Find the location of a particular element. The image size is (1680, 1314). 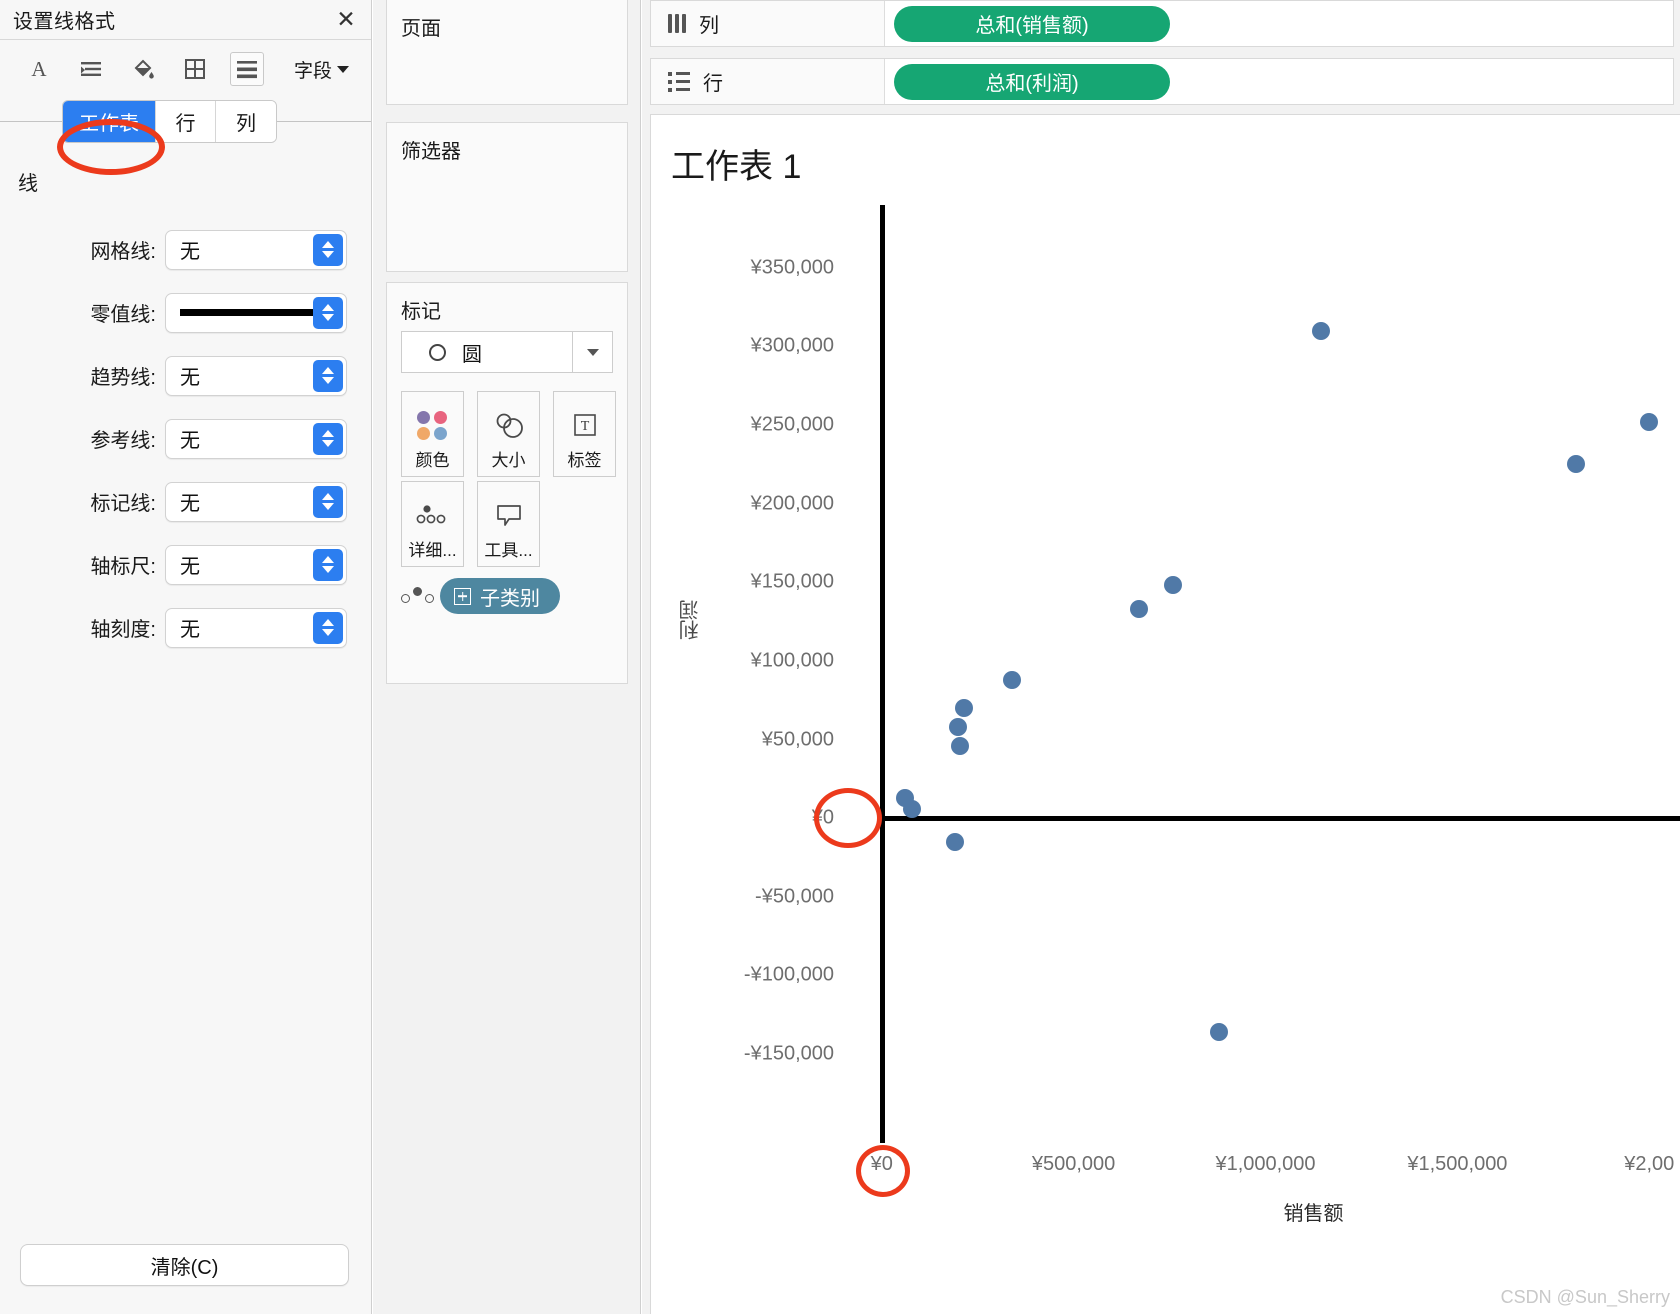

svg-text: T is located at coordinates (584, 426).